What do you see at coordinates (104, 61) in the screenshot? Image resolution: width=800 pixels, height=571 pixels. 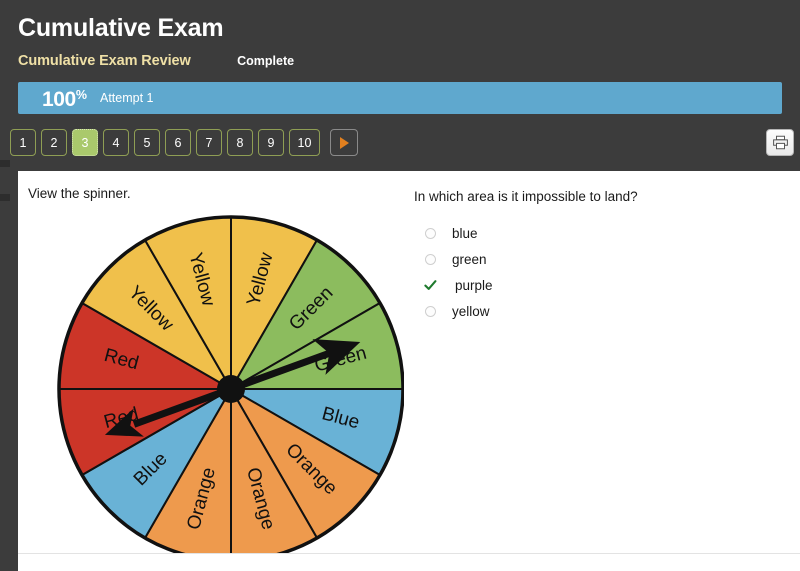 I see `exam-review-label: Cumulative Exam Review` at bounding box center [104, 61].